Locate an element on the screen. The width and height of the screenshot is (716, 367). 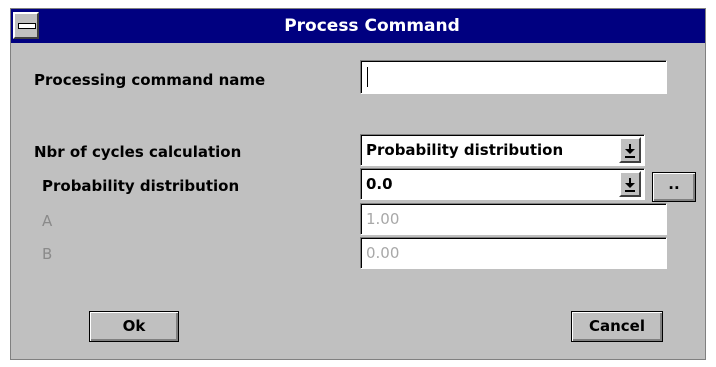
cycles-calculation-select: Probability distribution is located at coordinates (502, 150).